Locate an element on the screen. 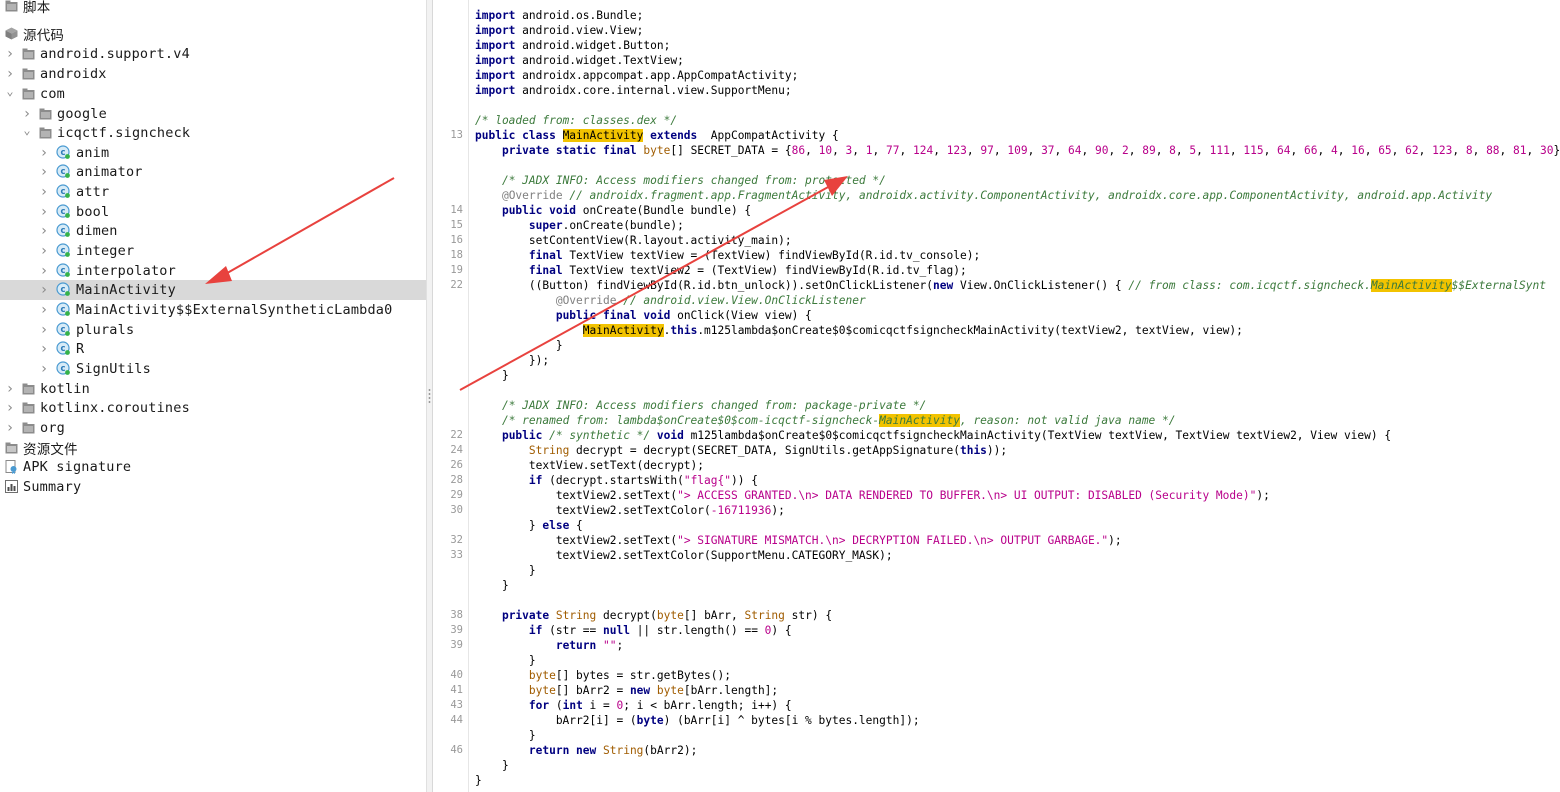 The width and height of the screenshot is (1560, 792). code-token: /* synthetic */ is located at coordinates (600, 435).